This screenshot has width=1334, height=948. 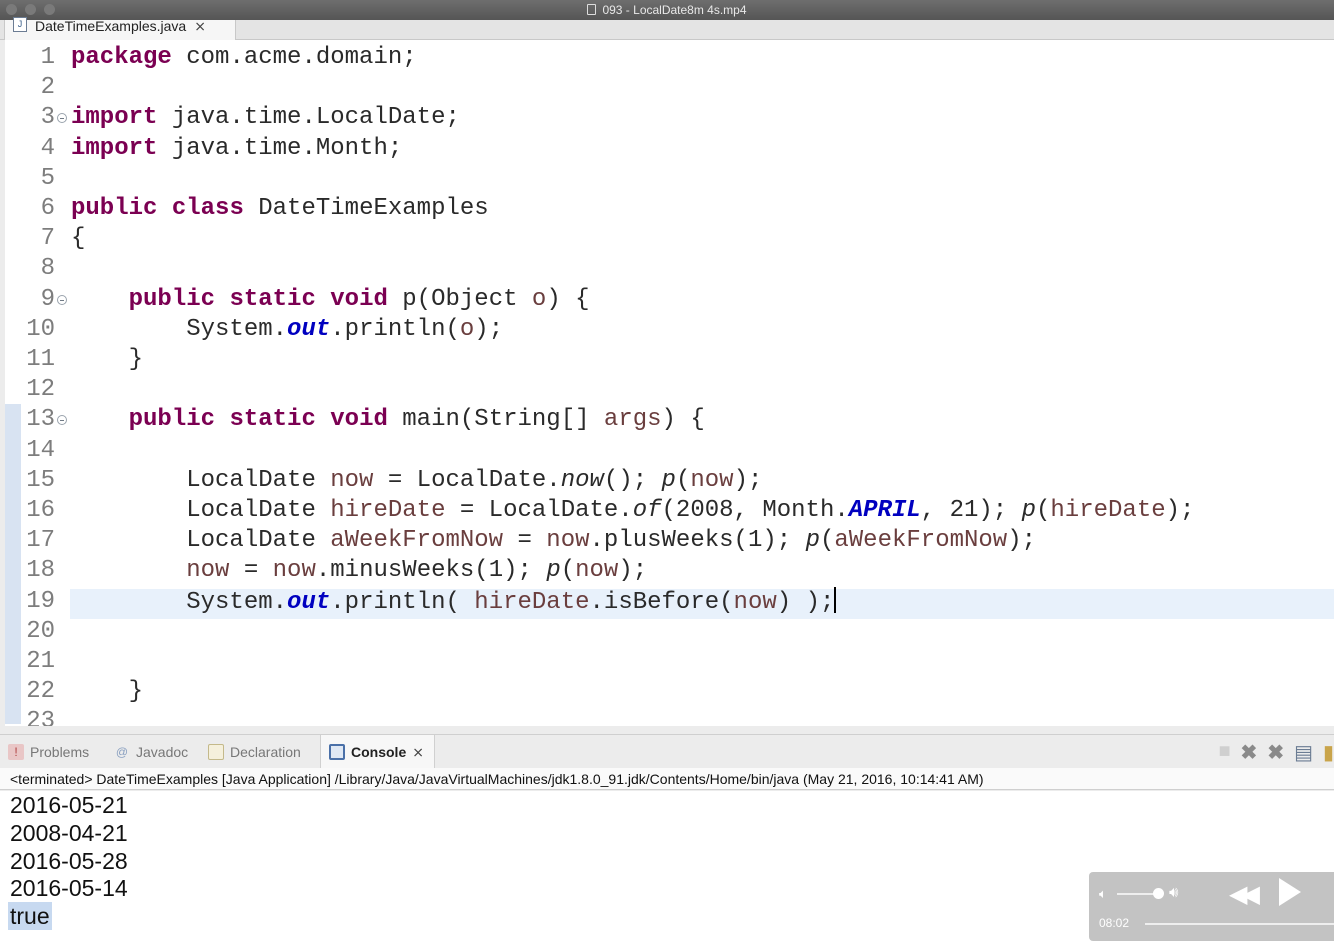 I want to click on rewind-icon: ◀◀, so click(x=1244, y=894).